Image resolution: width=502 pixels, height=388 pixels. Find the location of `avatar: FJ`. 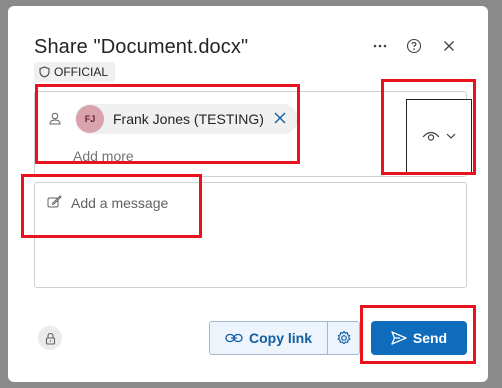

avatar: FJ is located at coordinates (90, 119).